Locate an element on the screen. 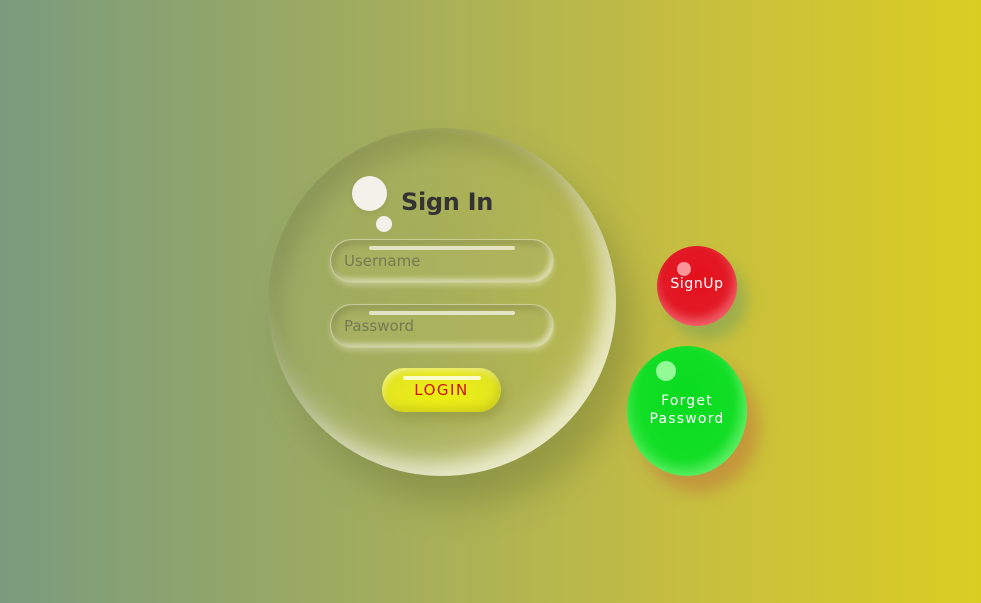 This screenshot has width=981, height=603. page-title: Sign In is located at coordinates (447, 202).